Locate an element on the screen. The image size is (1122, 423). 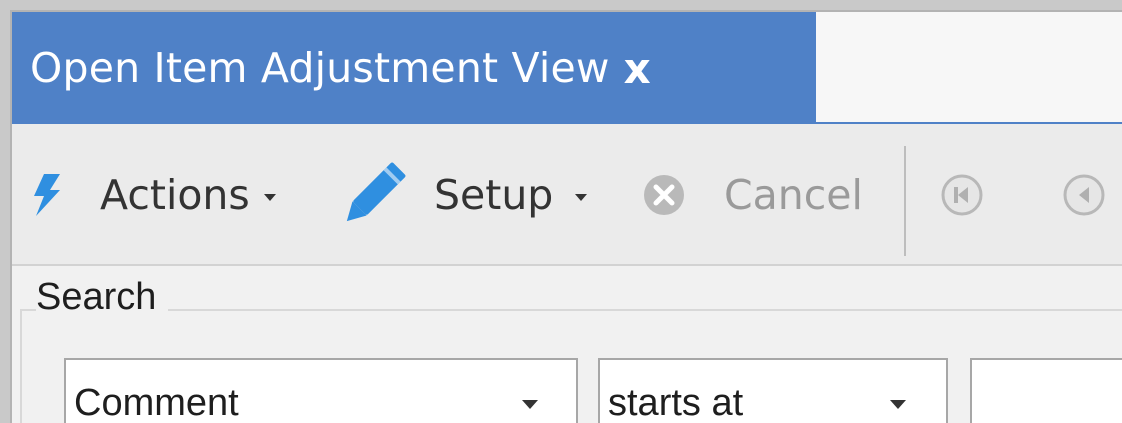
setup-button: Setup is located at coordinates (464, 195).